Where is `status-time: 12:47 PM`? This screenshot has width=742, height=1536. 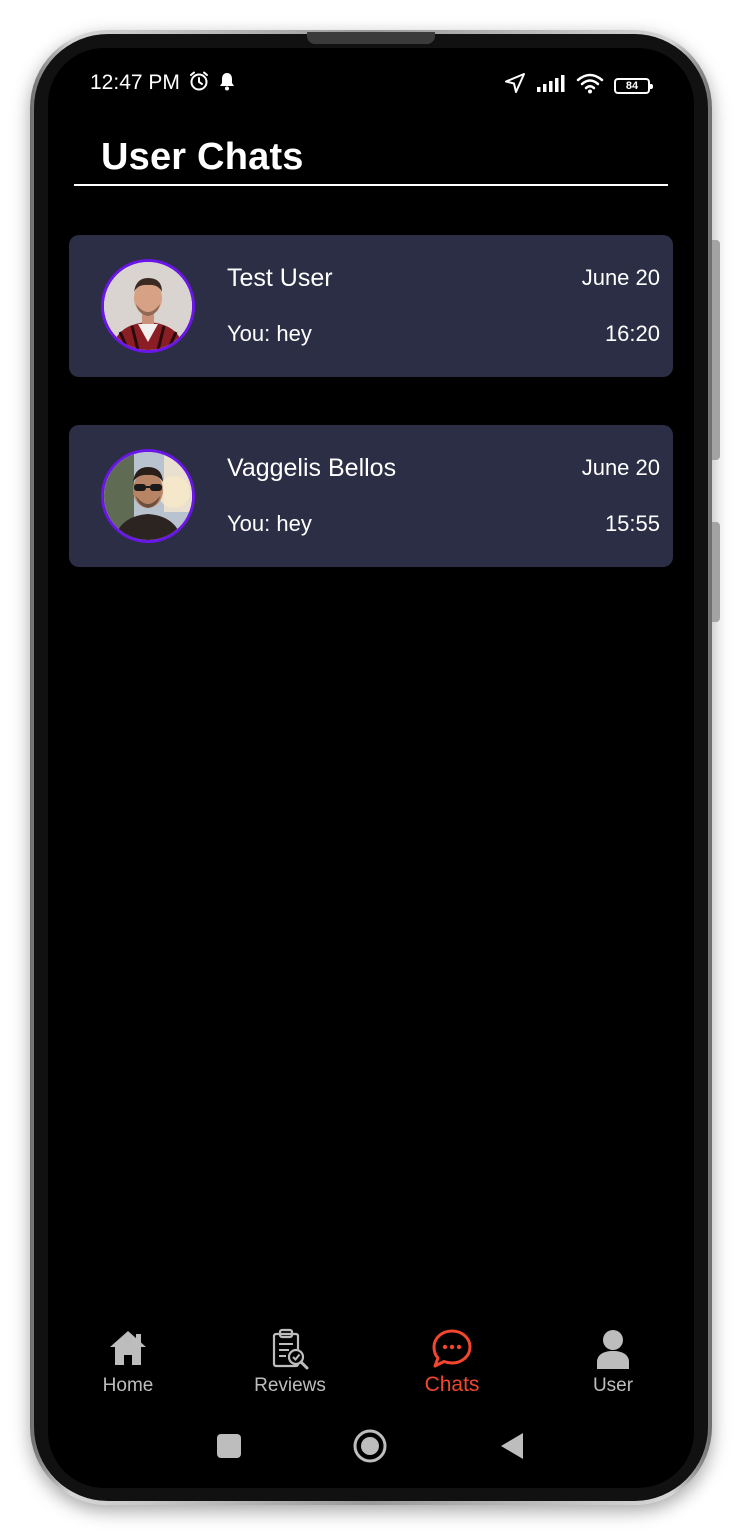
status-time: 12:47 PM is located at coordinates (135, 82).